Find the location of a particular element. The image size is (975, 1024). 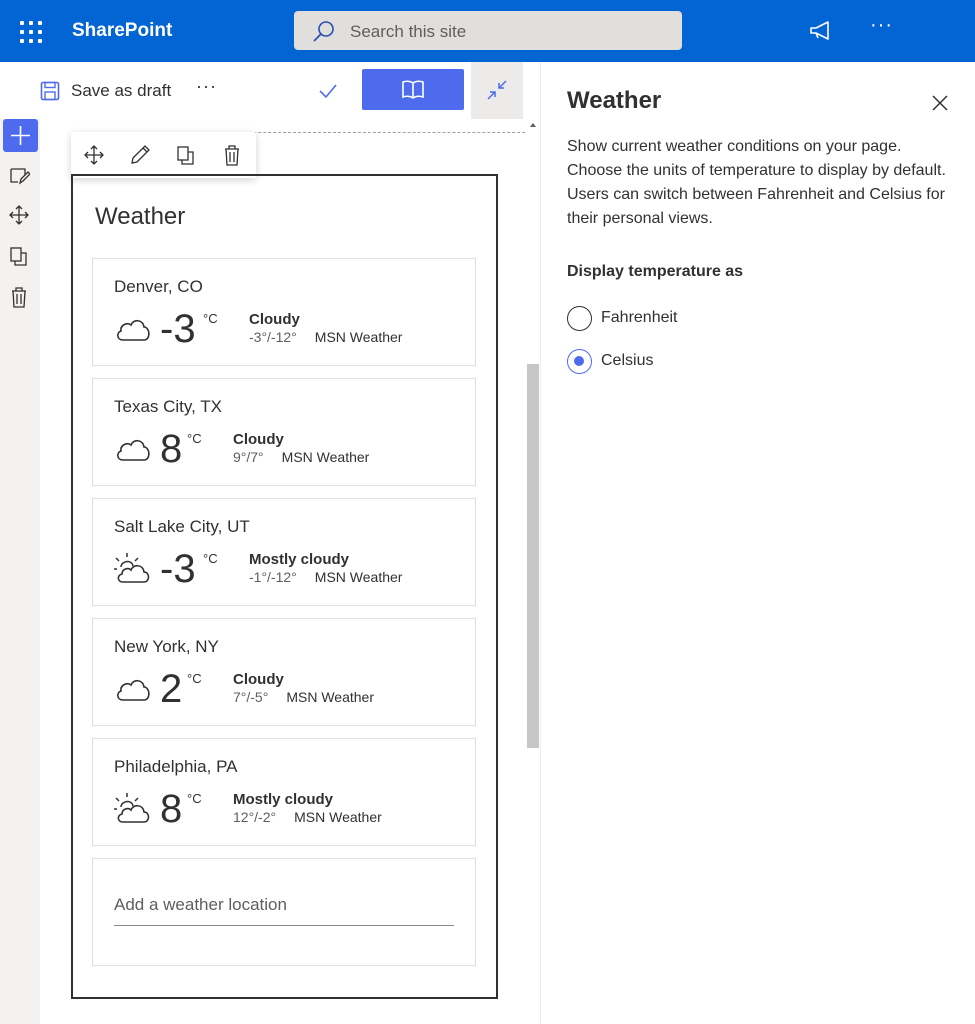

close-icon is located at coordinates (940, 103).